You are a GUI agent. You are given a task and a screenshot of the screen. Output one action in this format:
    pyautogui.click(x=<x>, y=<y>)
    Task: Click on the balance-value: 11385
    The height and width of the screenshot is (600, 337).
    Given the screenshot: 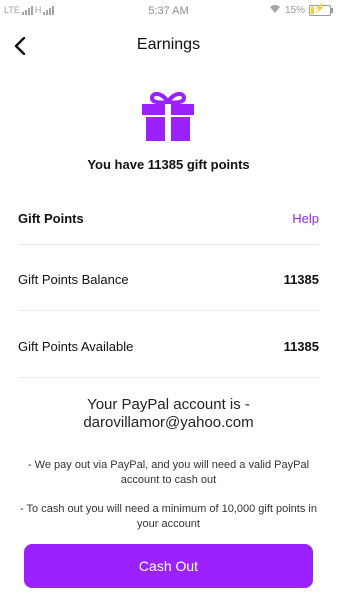 What is the action you would take?
    pyautogui.click(x=301, y=279)
    